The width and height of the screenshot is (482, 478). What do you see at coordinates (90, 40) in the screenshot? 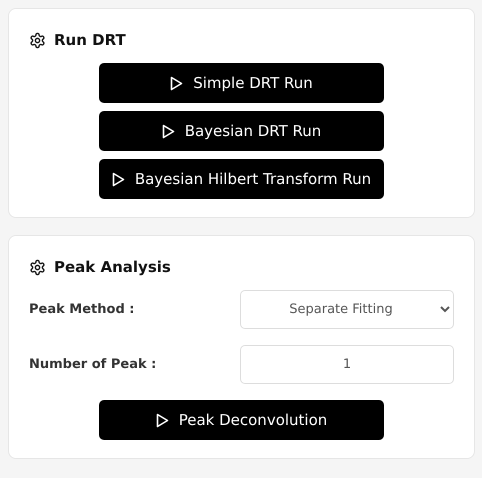
I see `section-title: Run DRT` at bounding box center [90, 40].